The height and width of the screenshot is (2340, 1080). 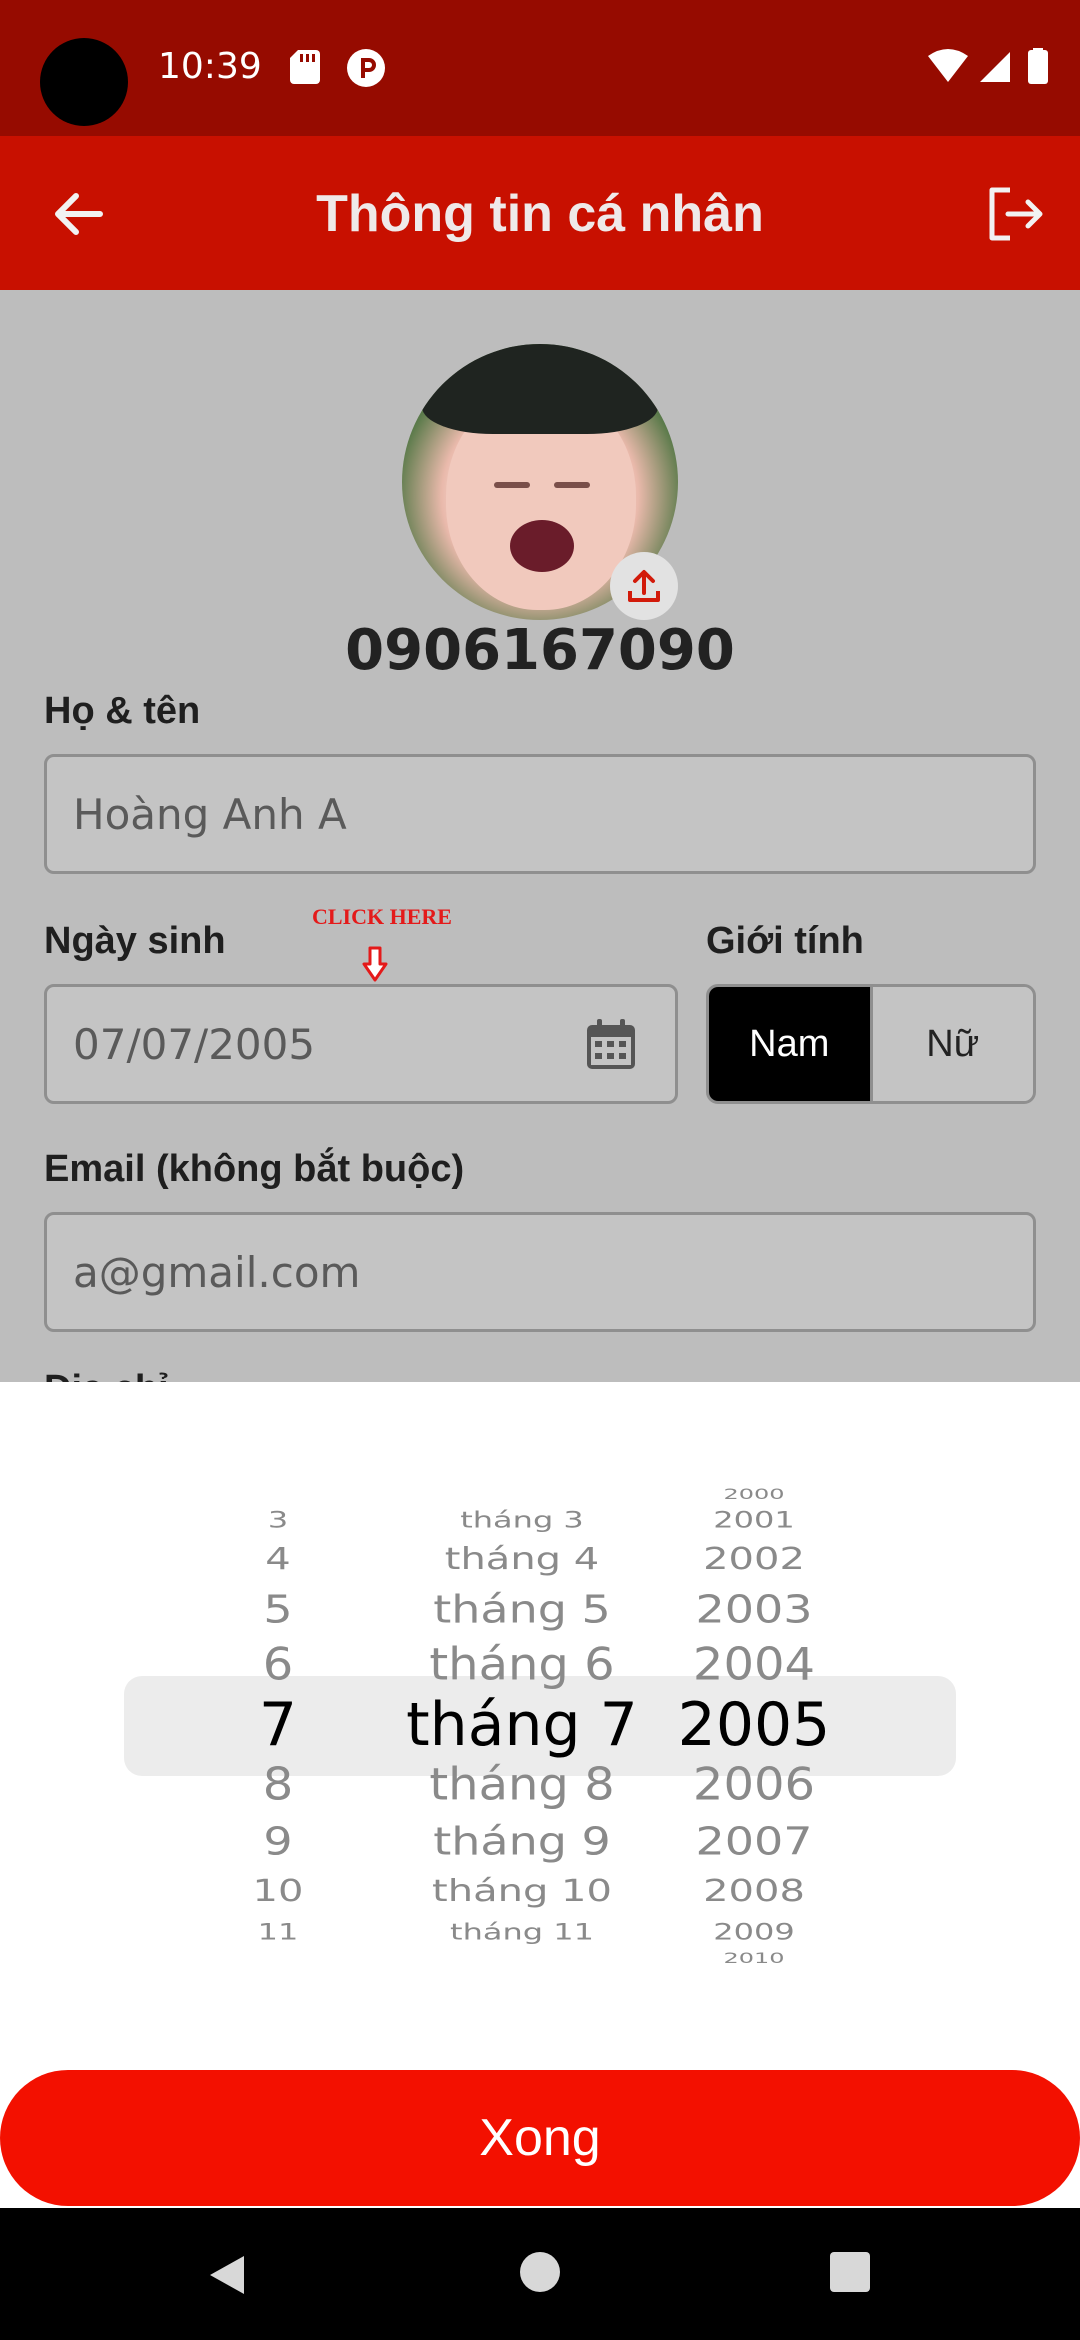 I want to click on day-wheel-item: 6, so click(x=278, y=1665).